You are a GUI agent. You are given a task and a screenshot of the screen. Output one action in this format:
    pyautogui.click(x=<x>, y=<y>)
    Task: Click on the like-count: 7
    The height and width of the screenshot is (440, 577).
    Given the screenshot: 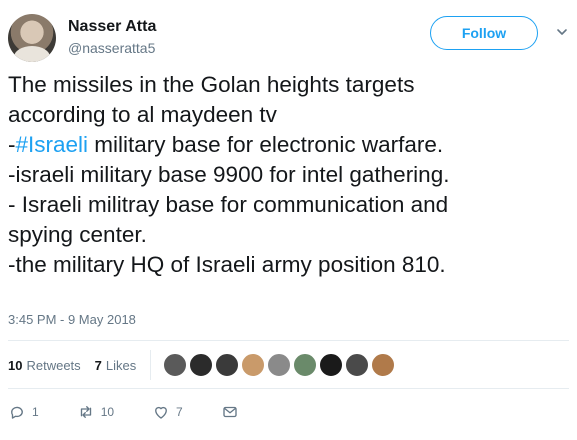 What is the action you would take?
    pyautogui.click(x=179, y=412)
    